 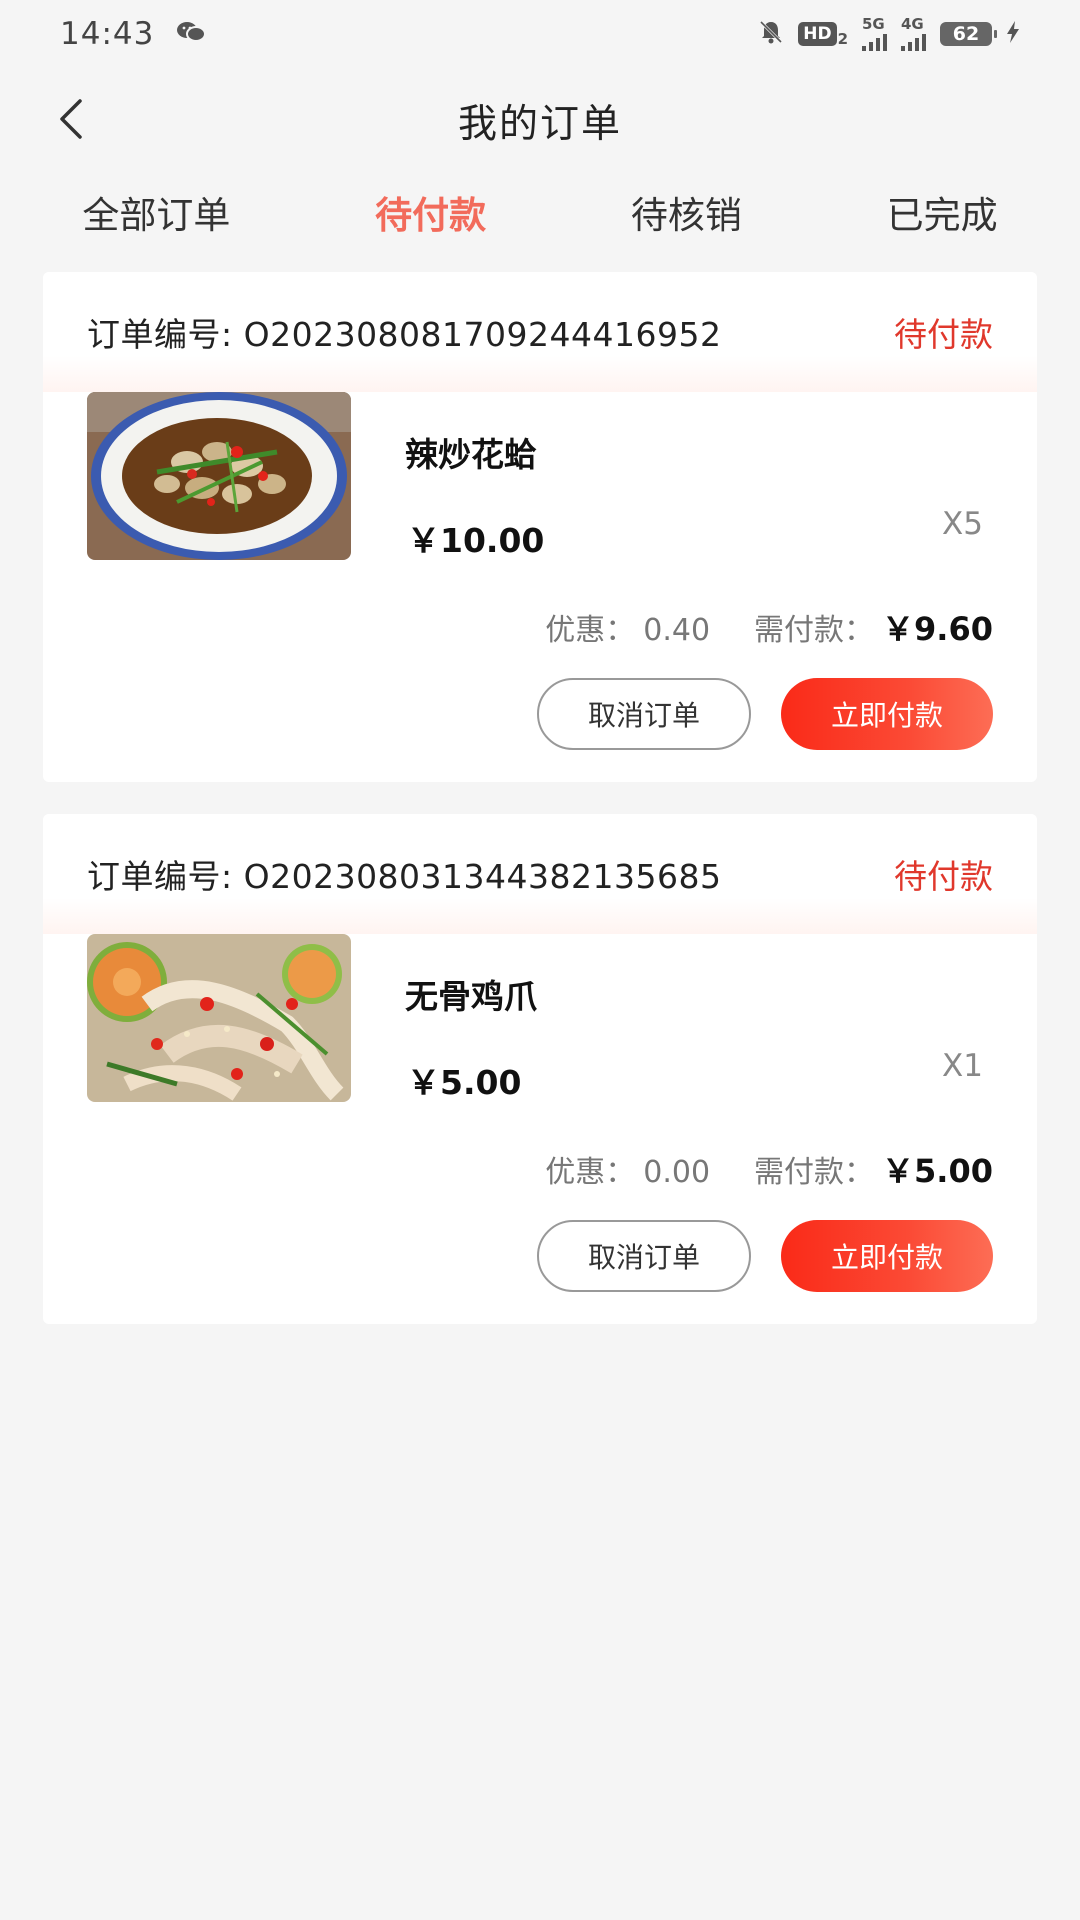 I want to click on discount-value: 0.40, so click(x=677, y=630).